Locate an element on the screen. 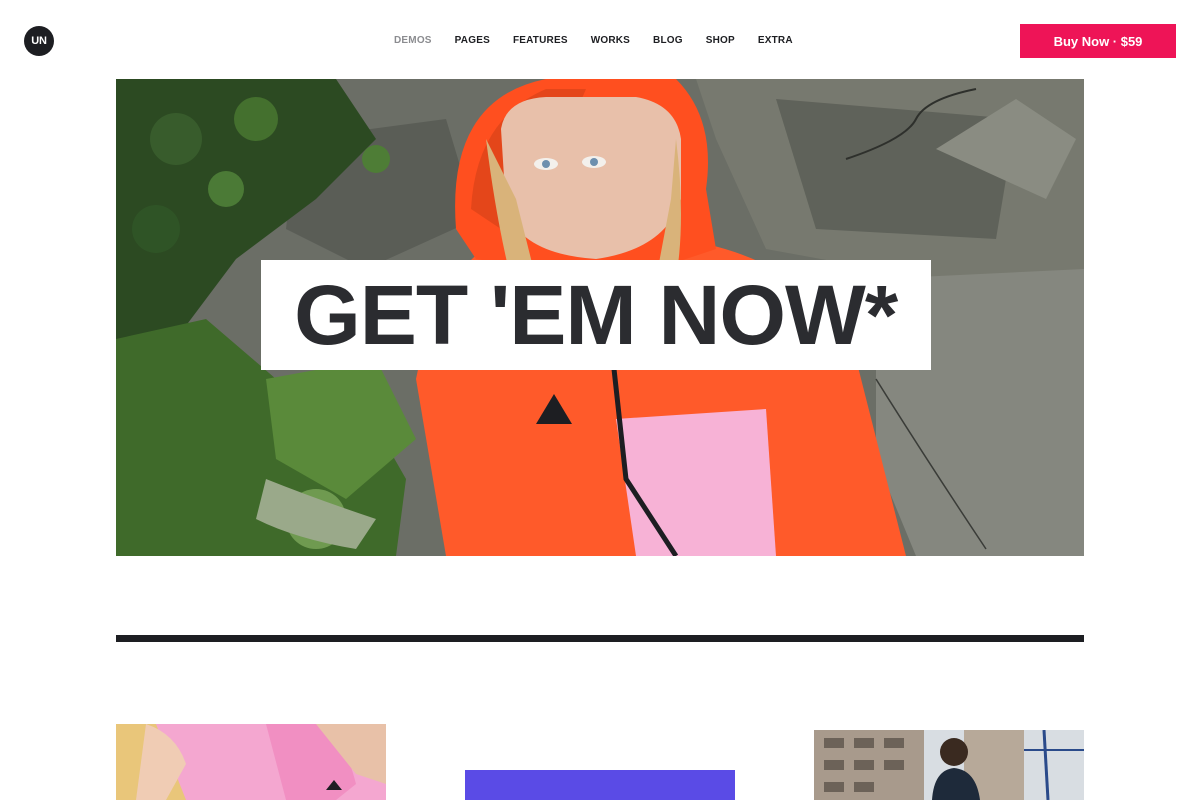  site-logo: UN is located at coordinates (39, 41).